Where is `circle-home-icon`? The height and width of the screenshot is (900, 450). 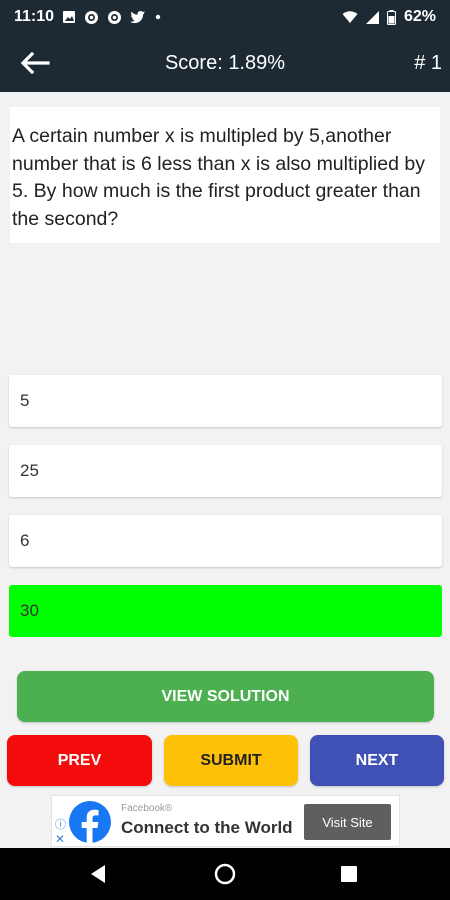 circle-home-icon is located at coordinates (225, 874).